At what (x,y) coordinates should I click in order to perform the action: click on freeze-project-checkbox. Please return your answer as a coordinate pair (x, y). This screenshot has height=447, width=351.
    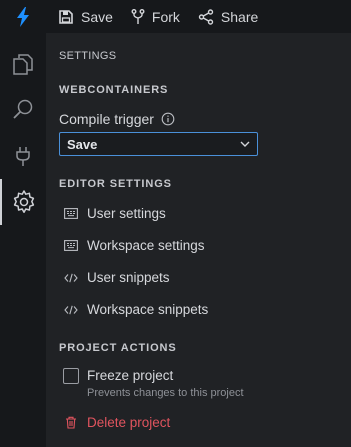
    Looking at the image, I should click on (71, 376).